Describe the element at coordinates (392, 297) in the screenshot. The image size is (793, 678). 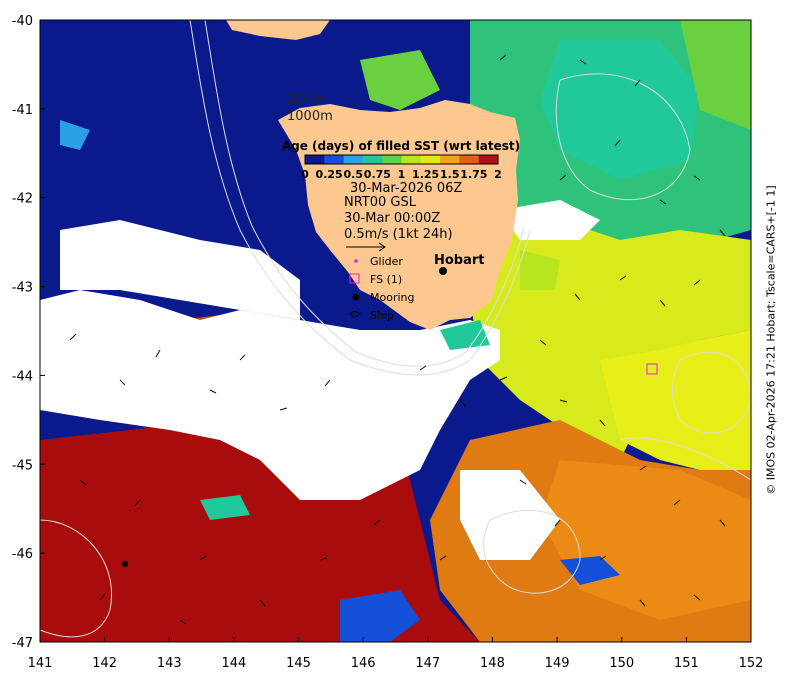
I see `legend-mooring: Mooring` at that location.